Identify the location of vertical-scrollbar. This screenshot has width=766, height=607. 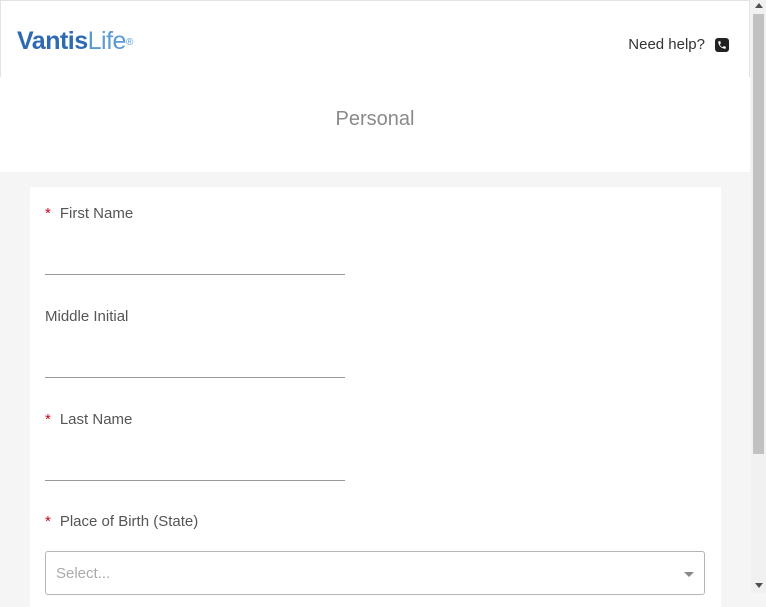
(758, 296).